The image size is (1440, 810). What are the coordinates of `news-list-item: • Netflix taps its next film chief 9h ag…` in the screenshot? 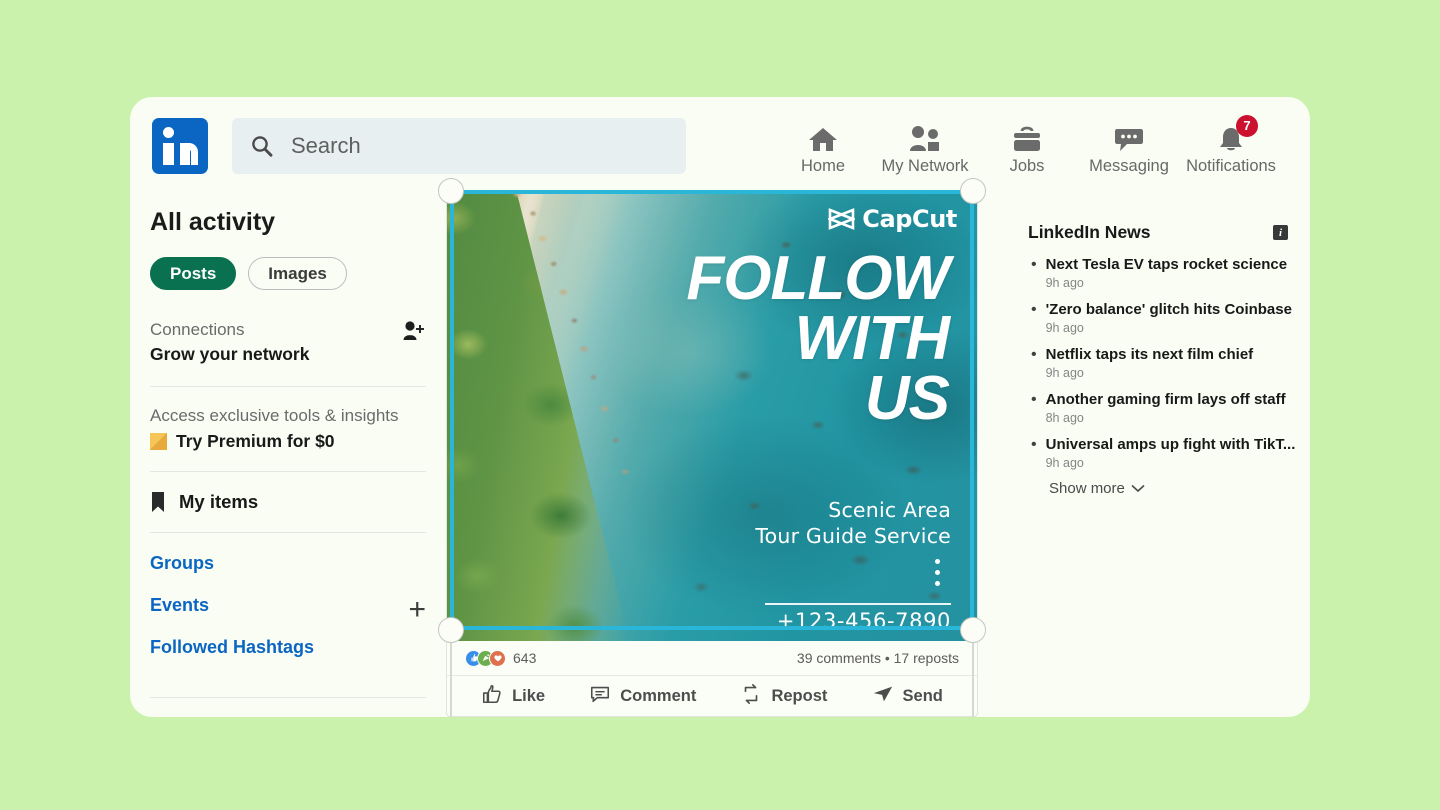 It's located at (1158, 362).